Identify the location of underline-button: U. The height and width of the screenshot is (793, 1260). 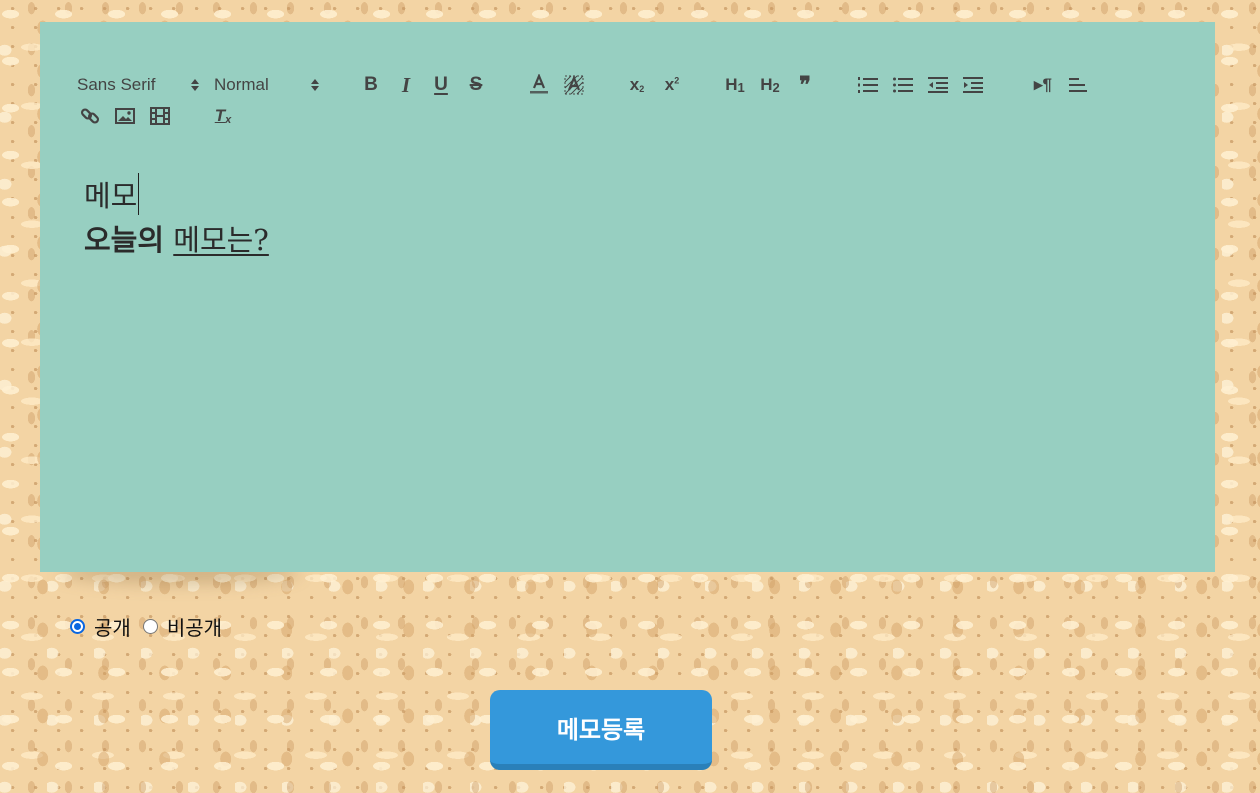
(441, 85).